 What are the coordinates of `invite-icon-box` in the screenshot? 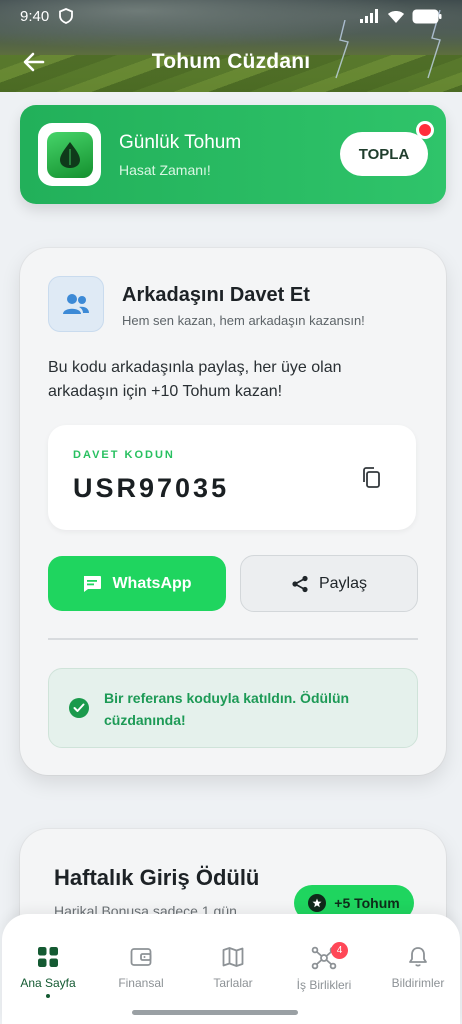 It's located at (76, 304).